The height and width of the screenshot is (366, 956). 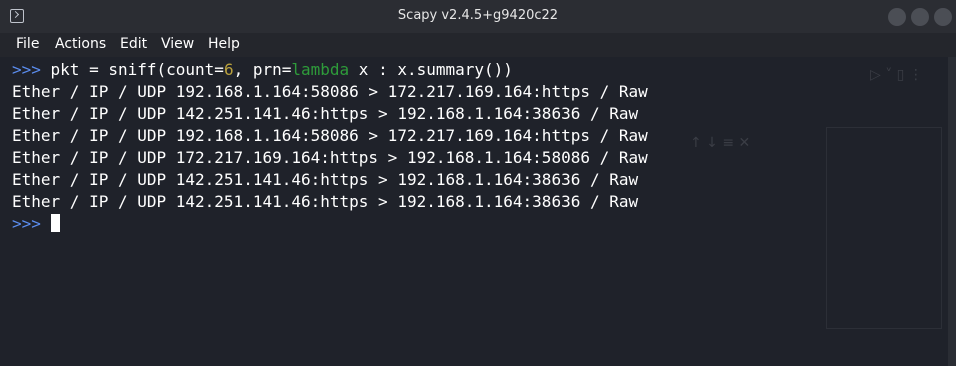 I want to click on command-text-1: pkt = sniff(count=, so click(x=132, y=69).